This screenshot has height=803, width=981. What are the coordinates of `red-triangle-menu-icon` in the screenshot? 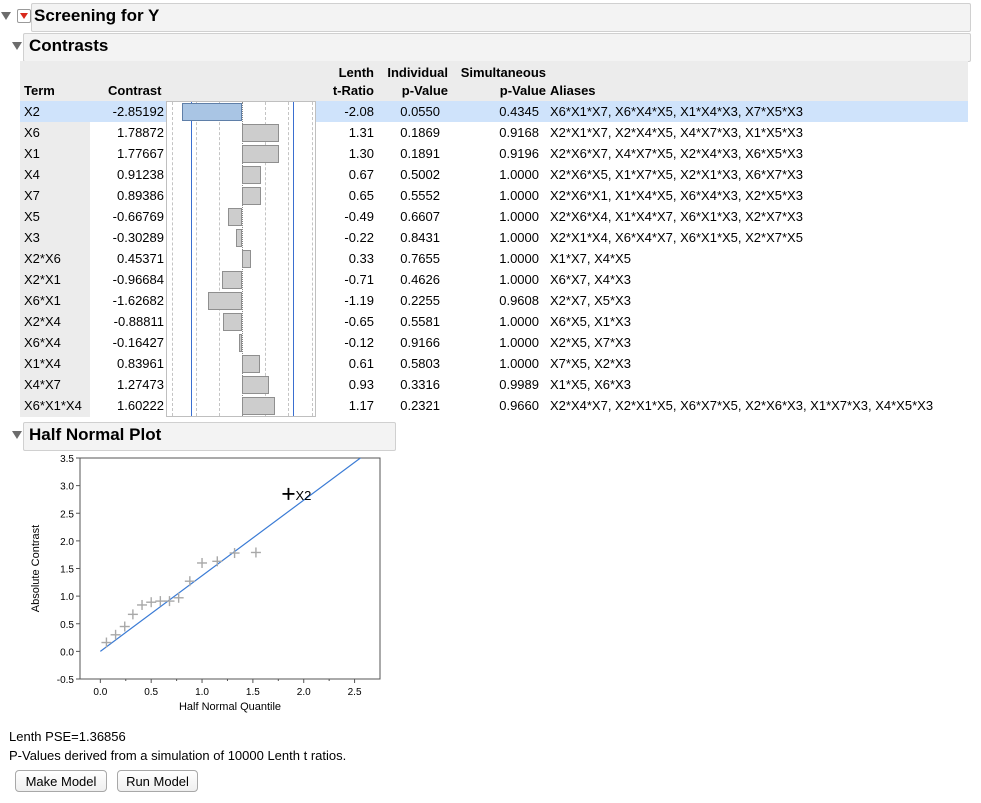 It's located at (24, 16).